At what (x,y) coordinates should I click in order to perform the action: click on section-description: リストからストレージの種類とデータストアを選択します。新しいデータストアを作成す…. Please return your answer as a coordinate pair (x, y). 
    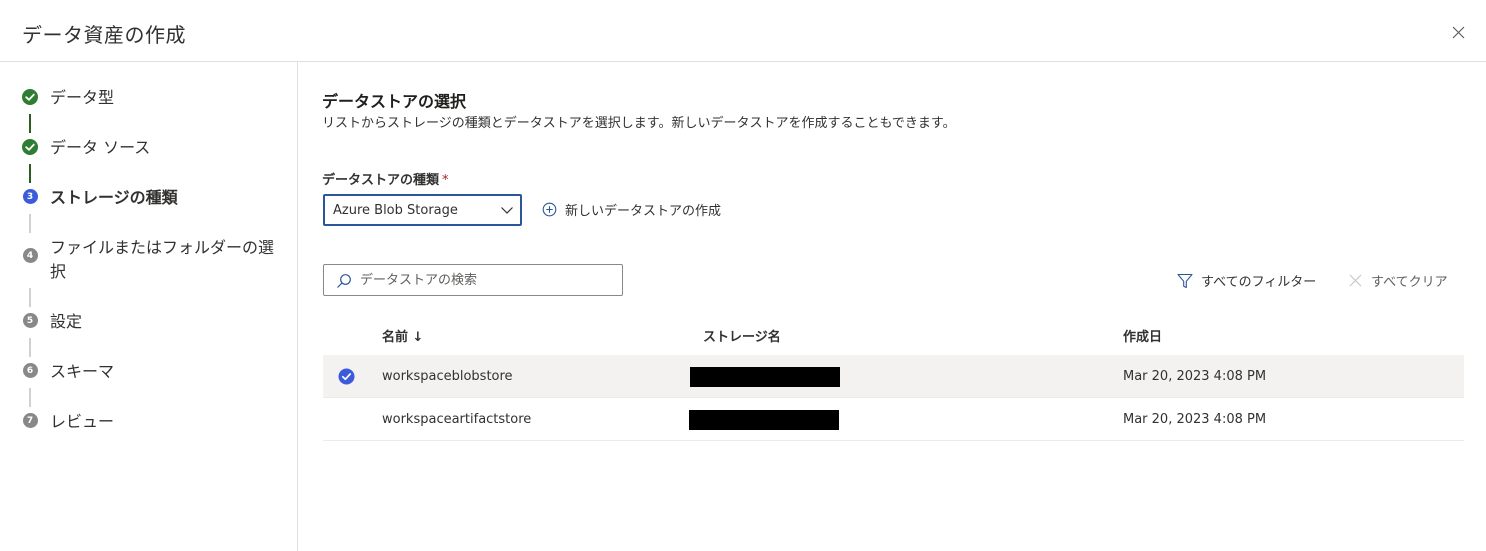
    Looking at the image, I should click on (639, 123).